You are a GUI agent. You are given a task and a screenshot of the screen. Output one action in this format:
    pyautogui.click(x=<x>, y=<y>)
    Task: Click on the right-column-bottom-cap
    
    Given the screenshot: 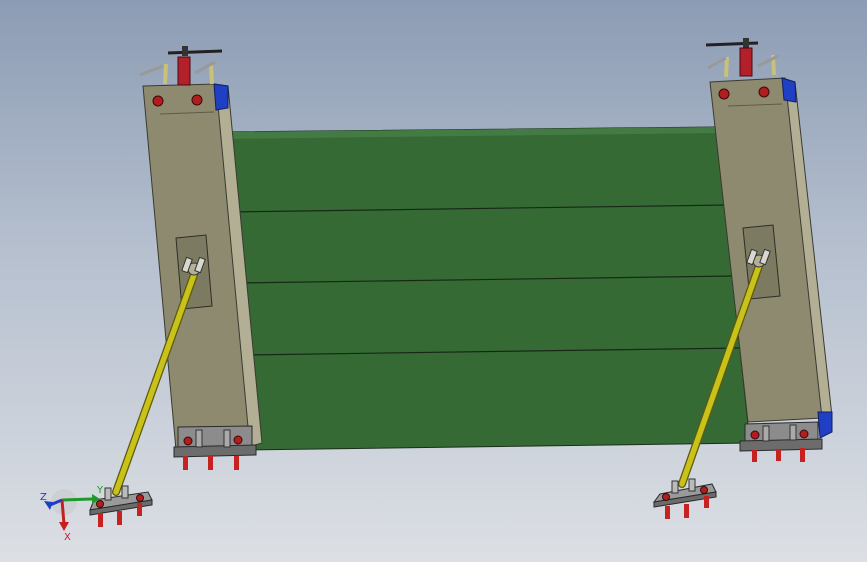 What is the action you would take?
    pyautogui.click(x=825, y=425)
    